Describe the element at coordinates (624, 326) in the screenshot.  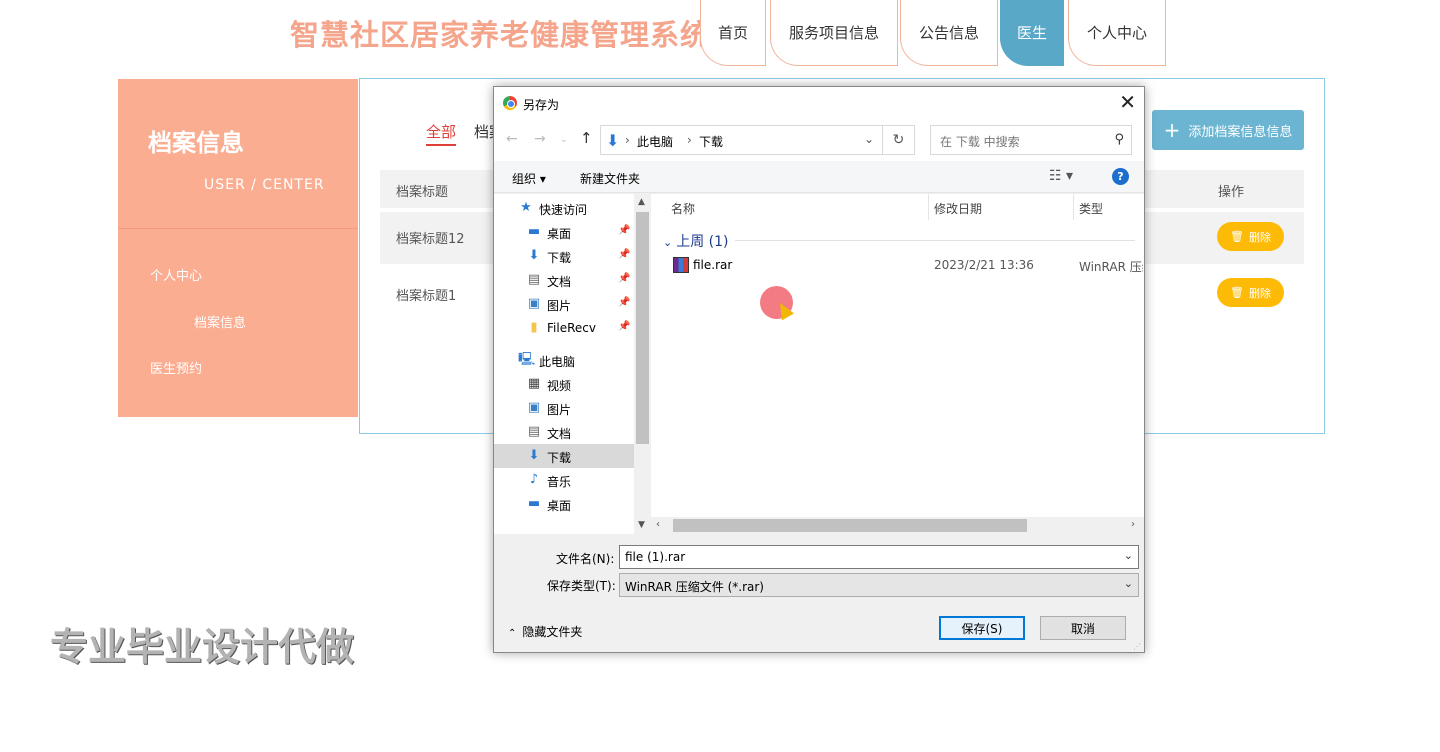
I see `pin-icon: 📌` at that location.